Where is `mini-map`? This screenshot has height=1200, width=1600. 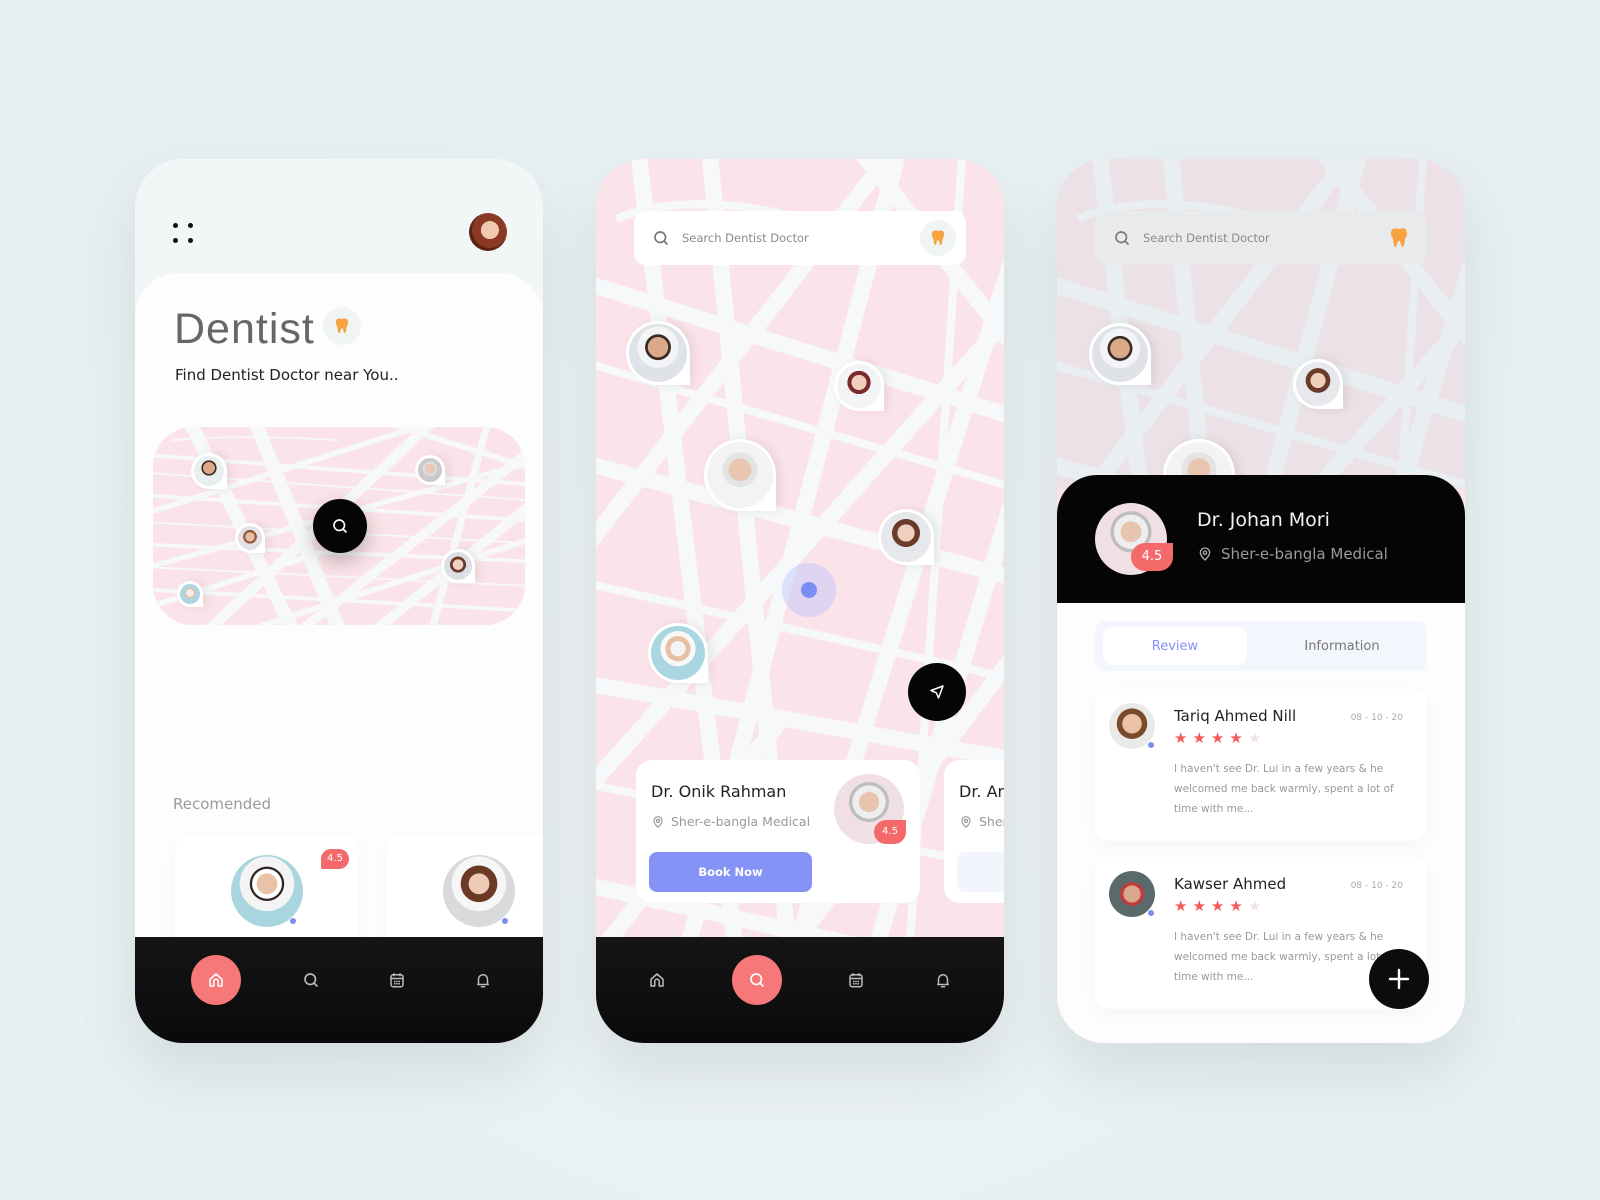
mini-map is located at coordinates (339, 526).